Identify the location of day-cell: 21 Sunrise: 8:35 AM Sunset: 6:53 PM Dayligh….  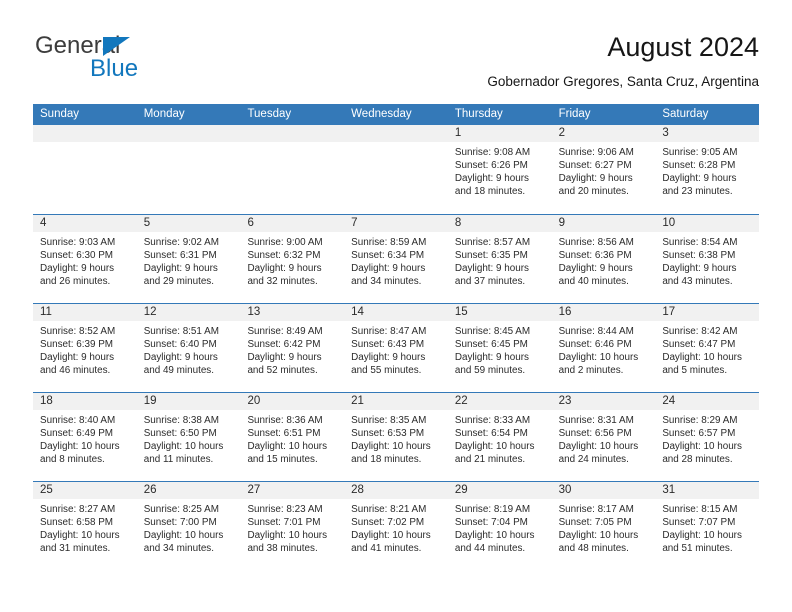
(396, 437).